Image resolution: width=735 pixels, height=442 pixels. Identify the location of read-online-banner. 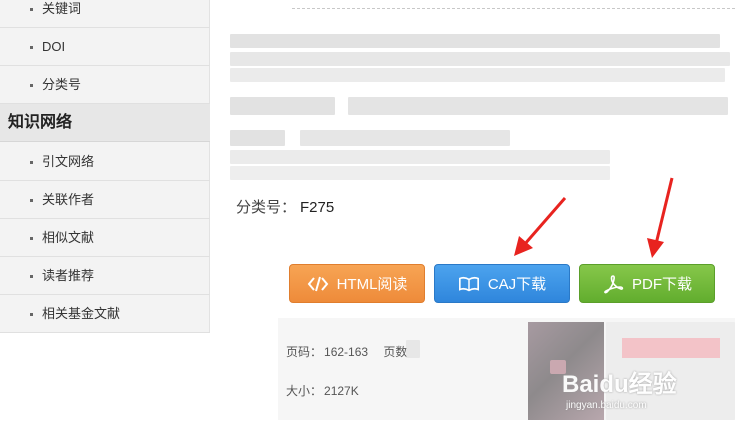
(671, 348).